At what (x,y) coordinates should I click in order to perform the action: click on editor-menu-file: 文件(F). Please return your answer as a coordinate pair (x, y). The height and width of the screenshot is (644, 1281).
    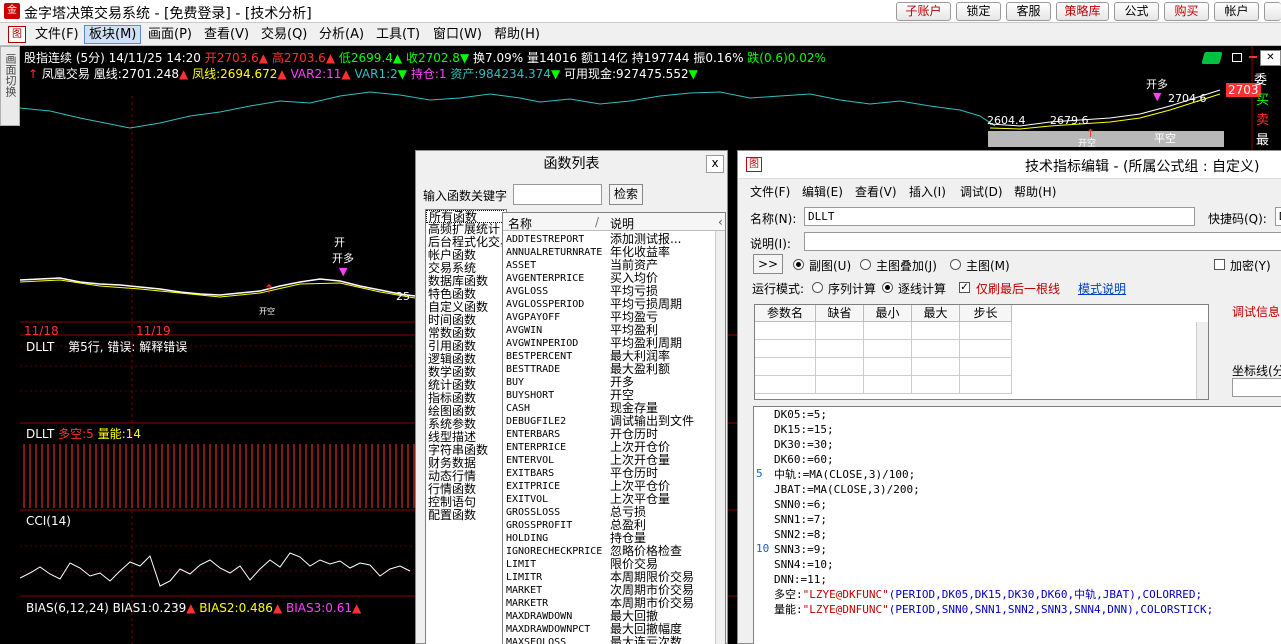
    Looking at the image, I should click on (770, 191).